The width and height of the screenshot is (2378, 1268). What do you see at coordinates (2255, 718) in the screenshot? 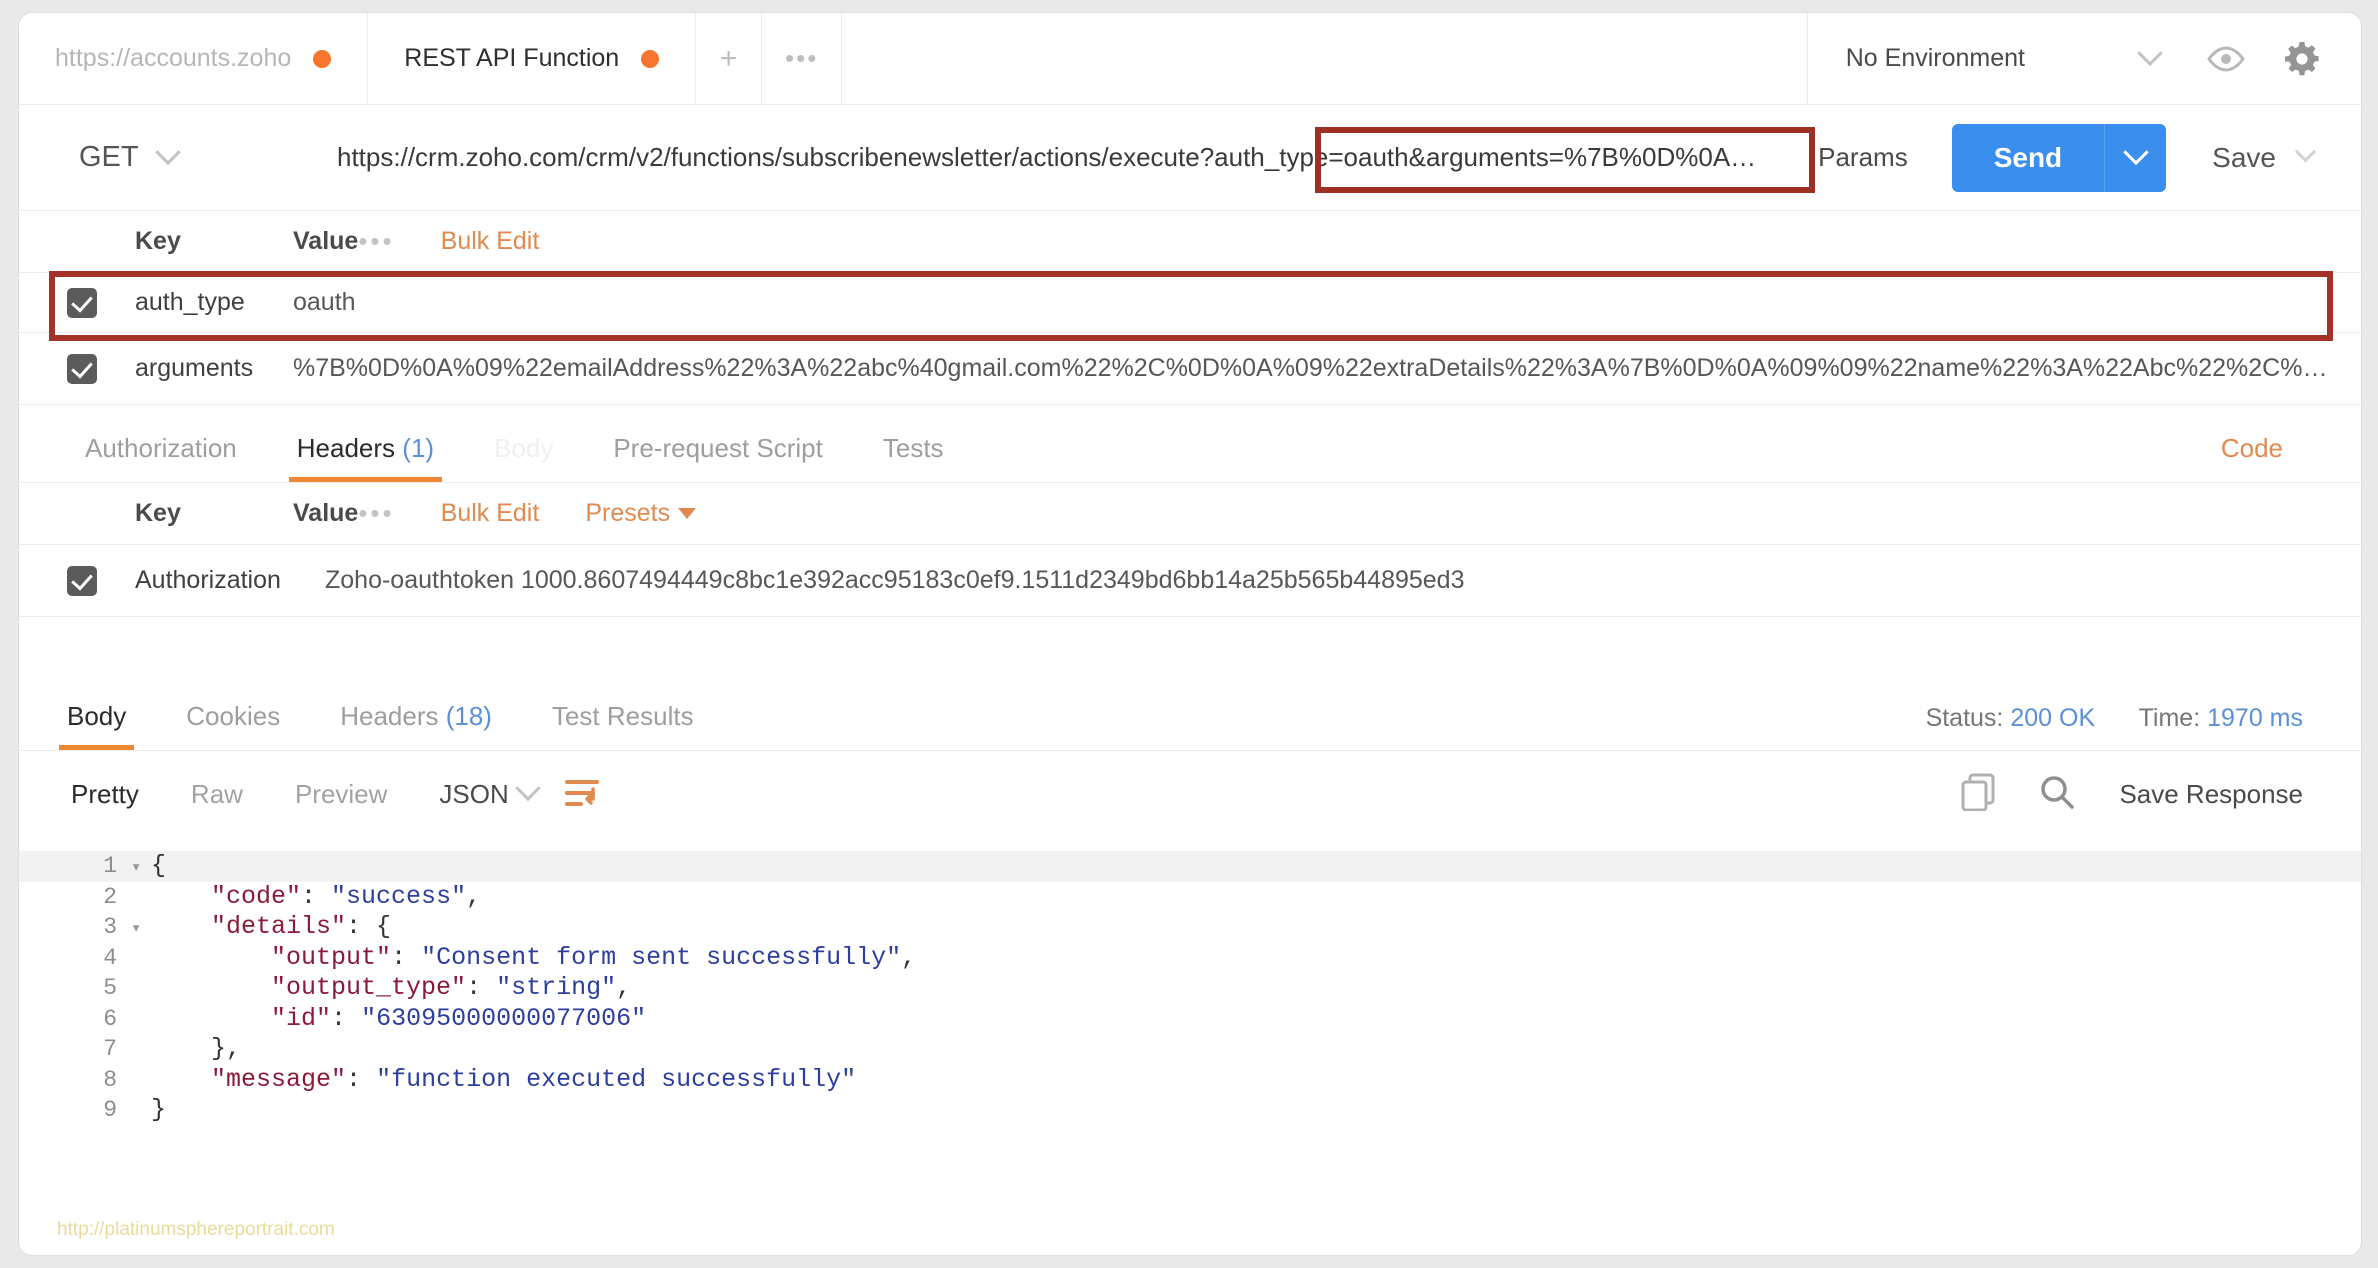
I see `time-value: 1970 ms` at bounding box center [2255, 718].